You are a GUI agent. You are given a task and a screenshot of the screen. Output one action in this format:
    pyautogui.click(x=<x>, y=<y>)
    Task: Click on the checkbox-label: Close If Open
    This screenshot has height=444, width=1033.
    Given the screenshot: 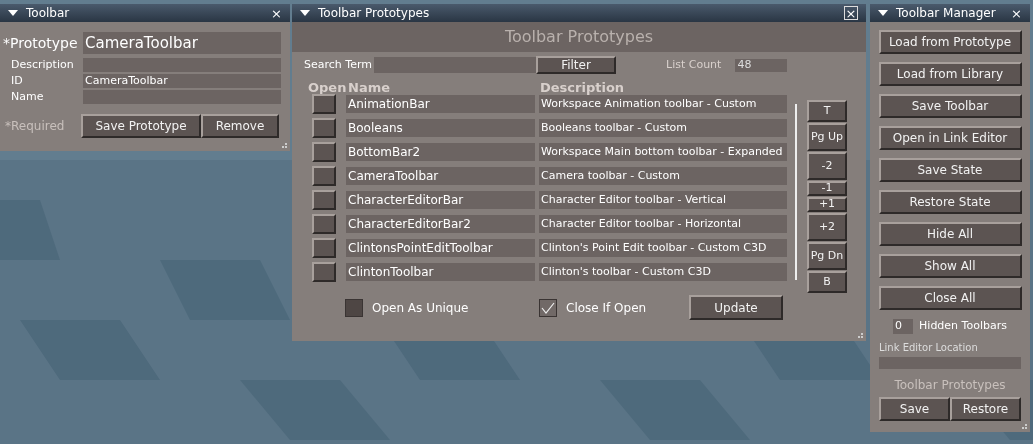 What is the action you would take?
    pyautogui.click(x=606, y=308)
    